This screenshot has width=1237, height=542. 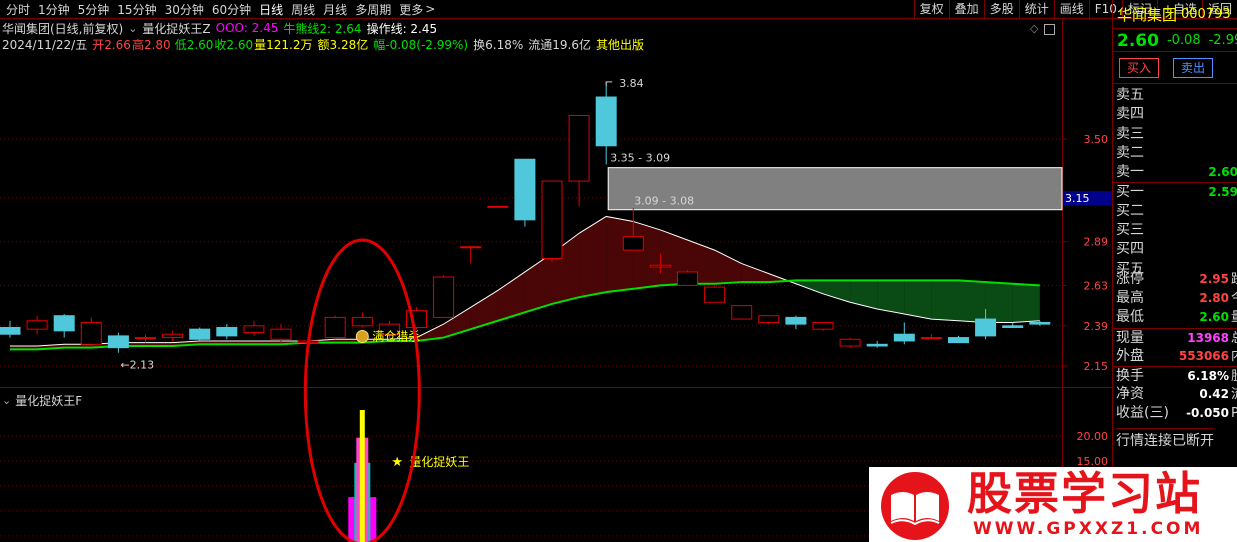 What do you see at coordinates (1138, 40) in the screenshot?
I see `last-price: 2.60` at bounding box center [1138, 40].